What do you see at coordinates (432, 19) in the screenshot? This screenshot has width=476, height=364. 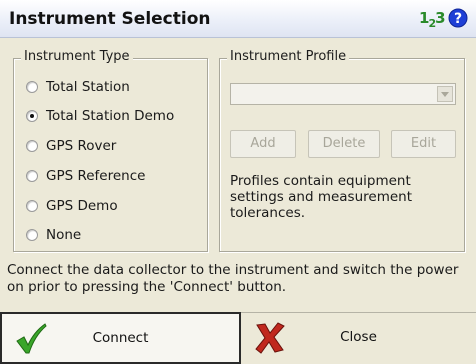 I see `input-mode-indicator: 123` at bounding box center [432, 19].